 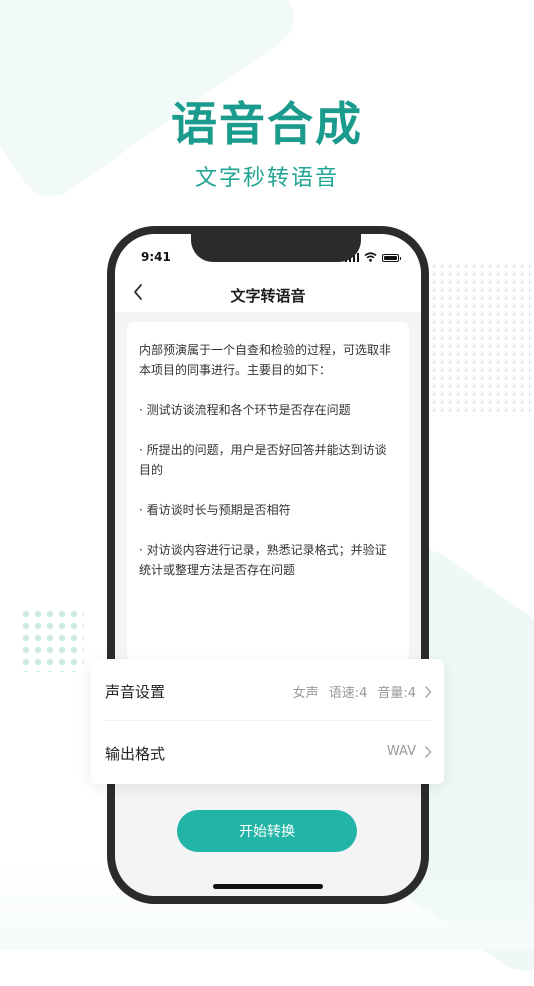 I want to click on battery-icon, so click(x=391, y=258).